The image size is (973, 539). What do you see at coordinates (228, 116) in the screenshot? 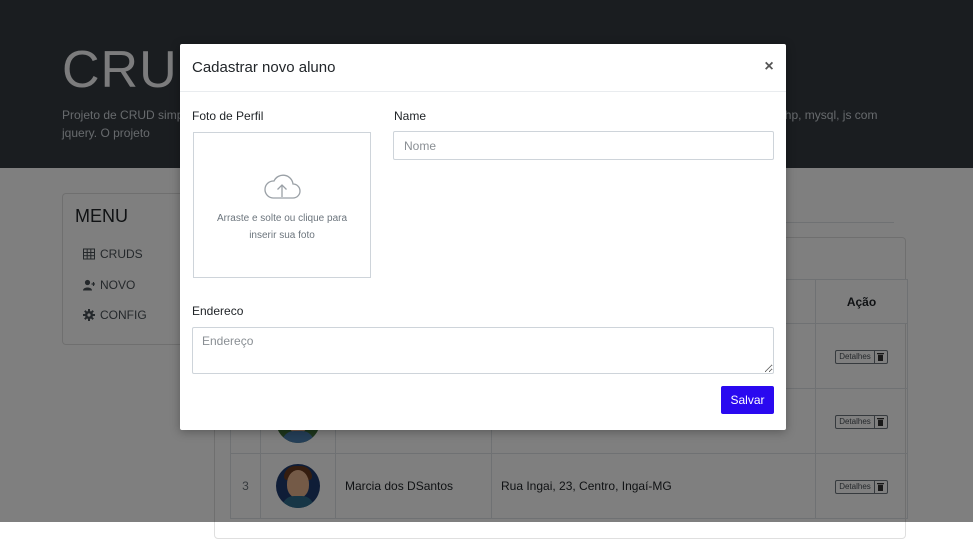
I see `photo-label: Foto de Perfil` at bounding box center [228, 116].